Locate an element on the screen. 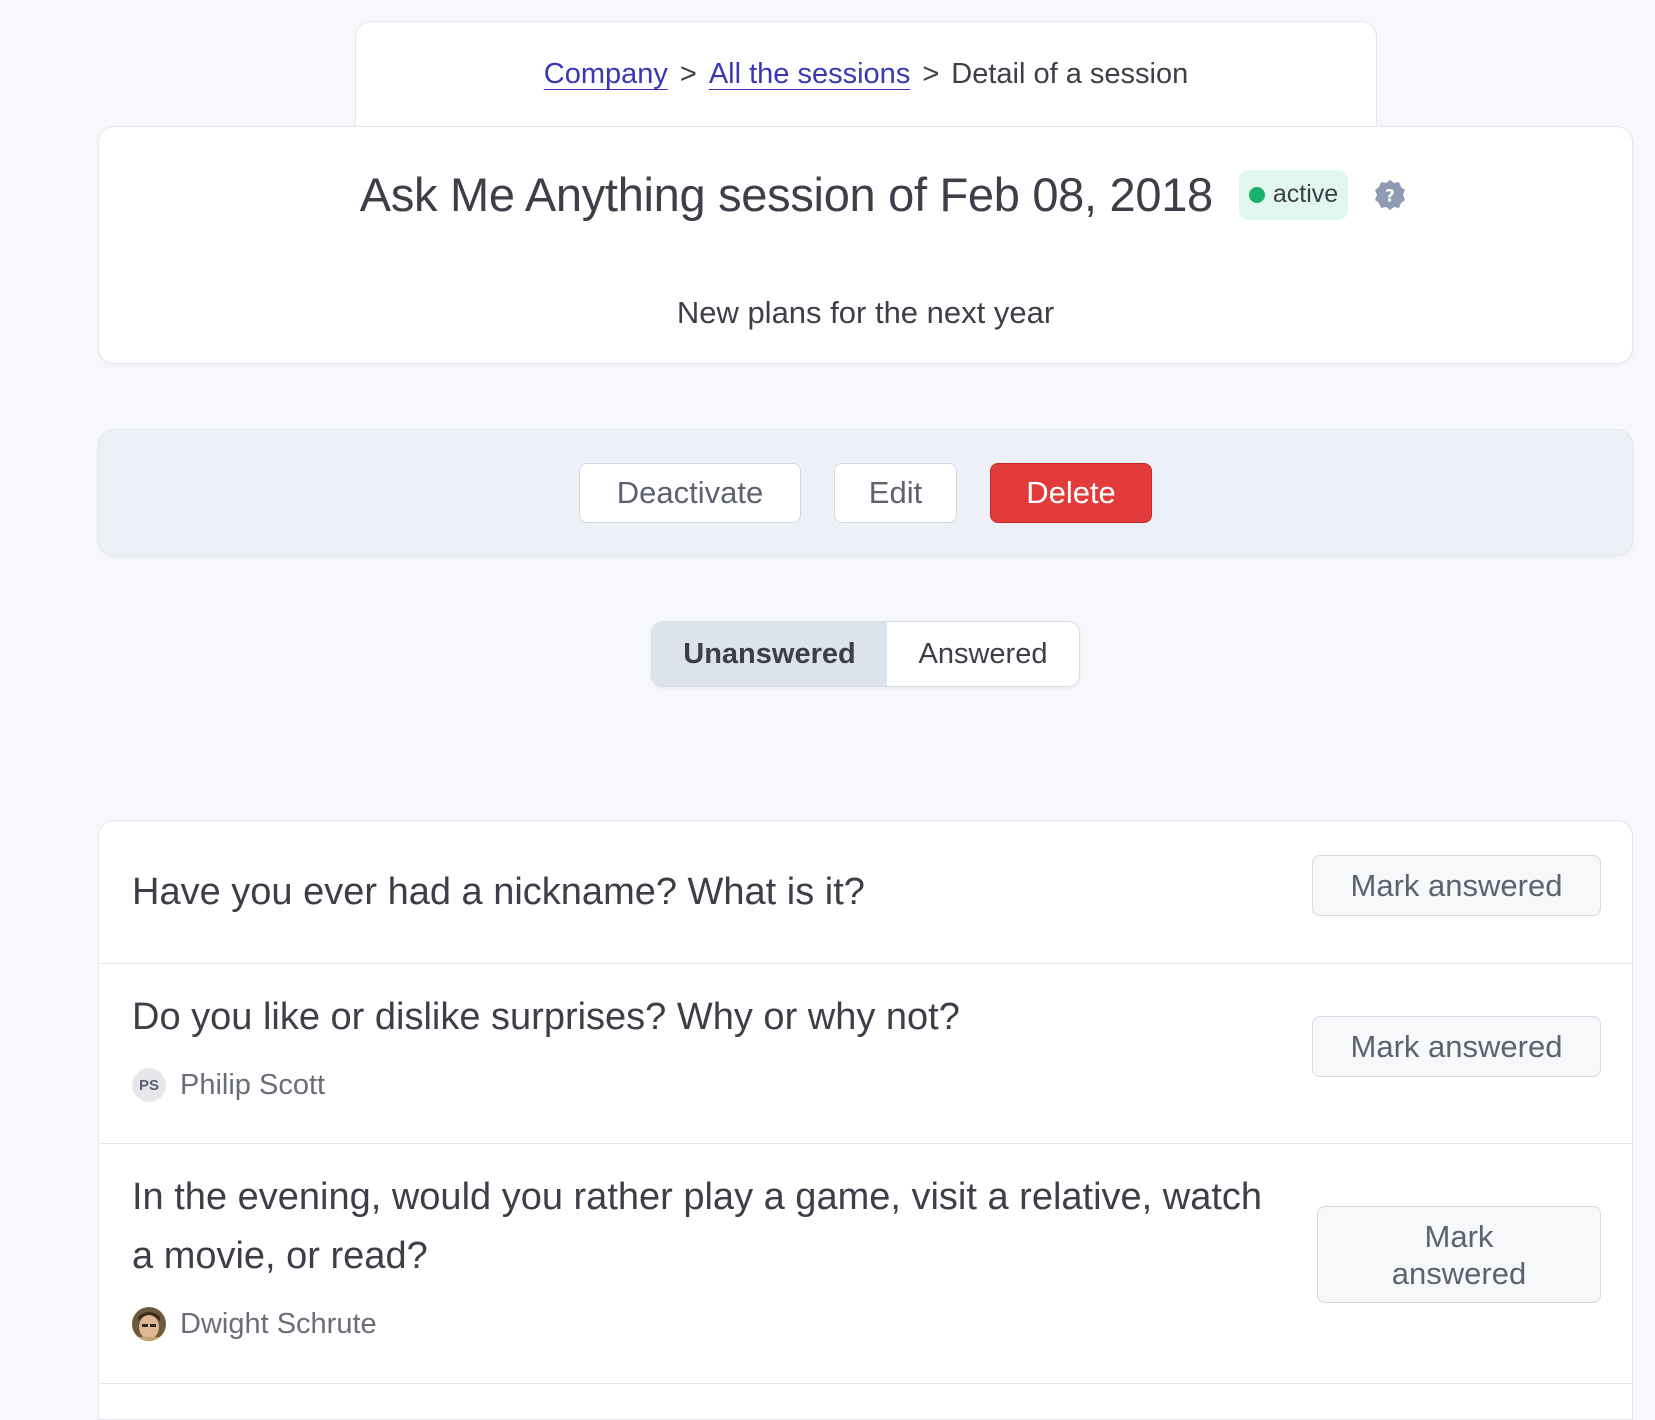 This screenshot has width=1655, height=1420. breadcrumb-link-all-sessions: All the sessions is located at coordinates (810, 94).